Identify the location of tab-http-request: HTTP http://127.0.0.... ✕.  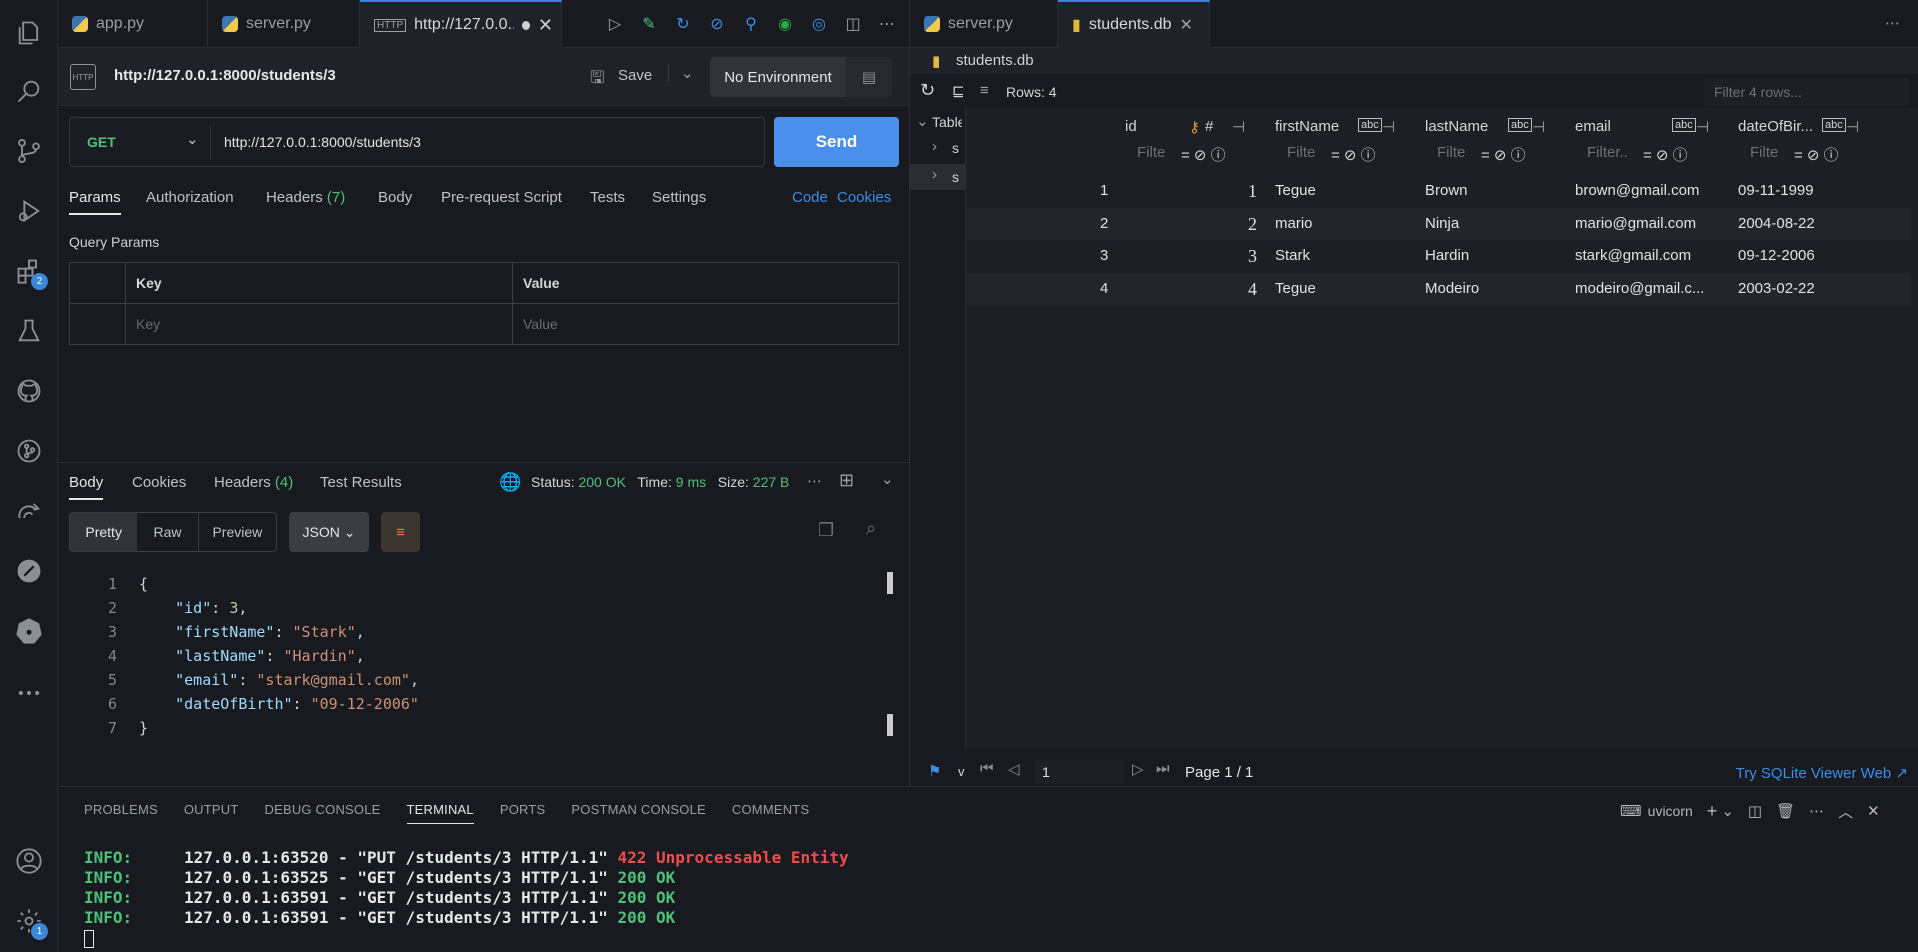
(461, 24).